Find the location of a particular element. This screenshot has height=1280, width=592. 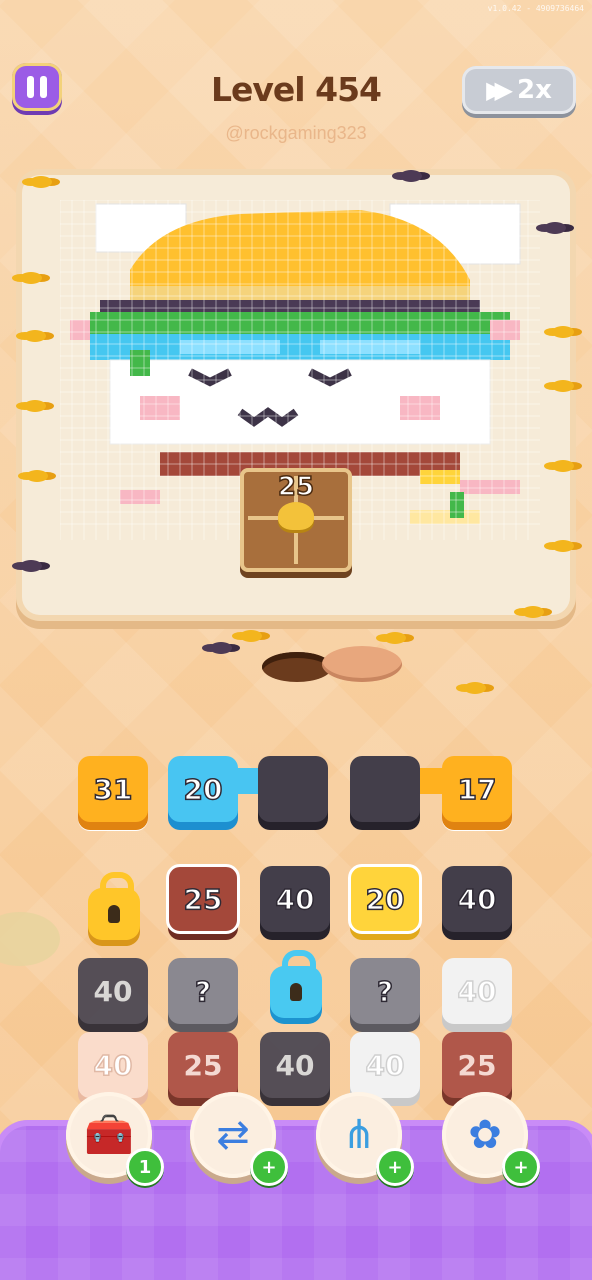

queue-tile: 17 is located at coordinates (477, 789).